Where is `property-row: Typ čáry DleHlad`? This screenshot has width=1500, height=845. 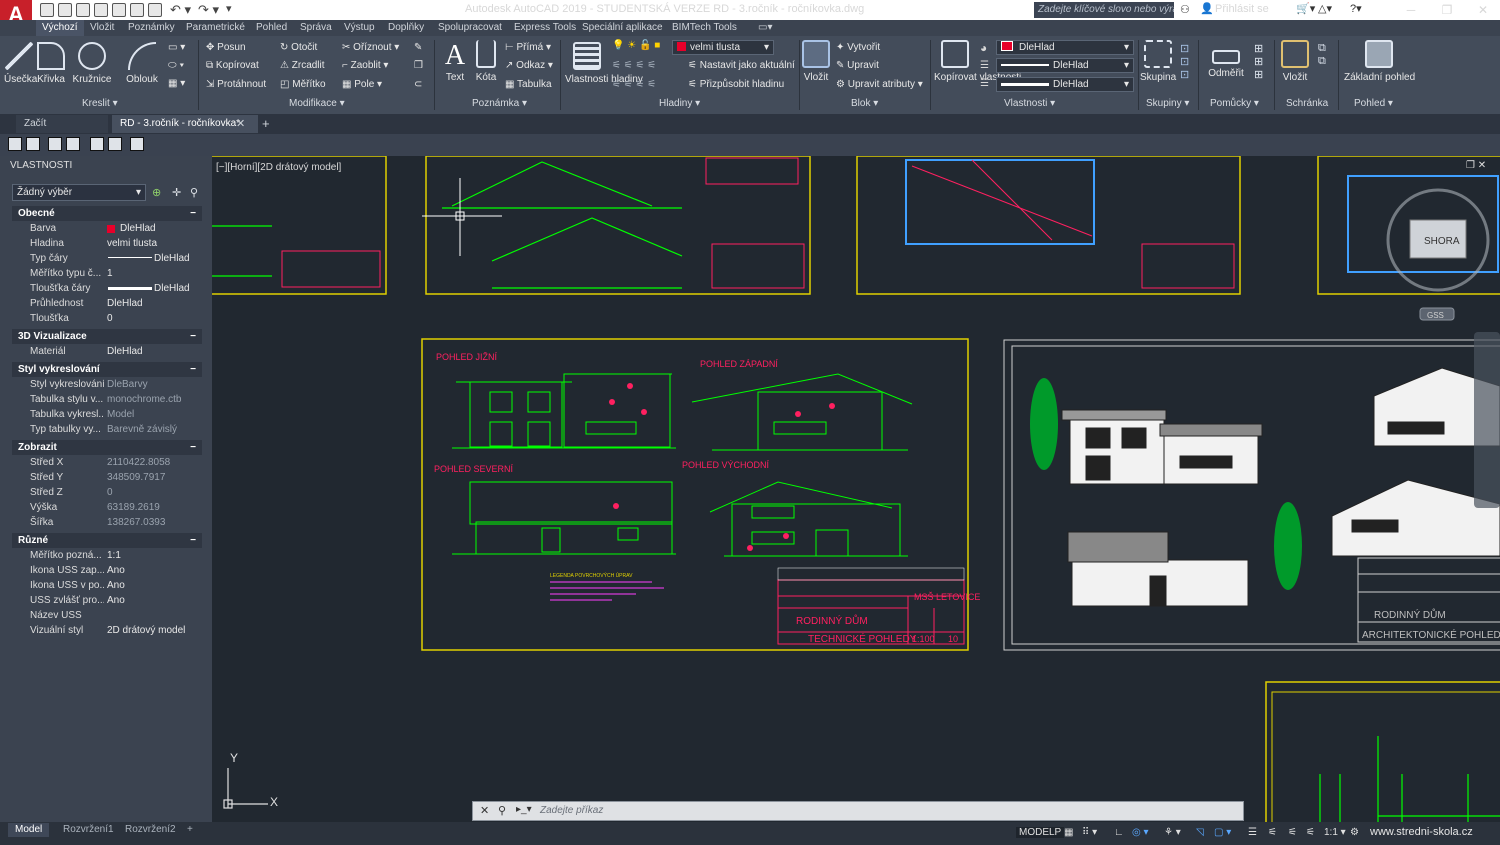
property-row: Typ čáry DleHlad is located at coordinates (107, 258).